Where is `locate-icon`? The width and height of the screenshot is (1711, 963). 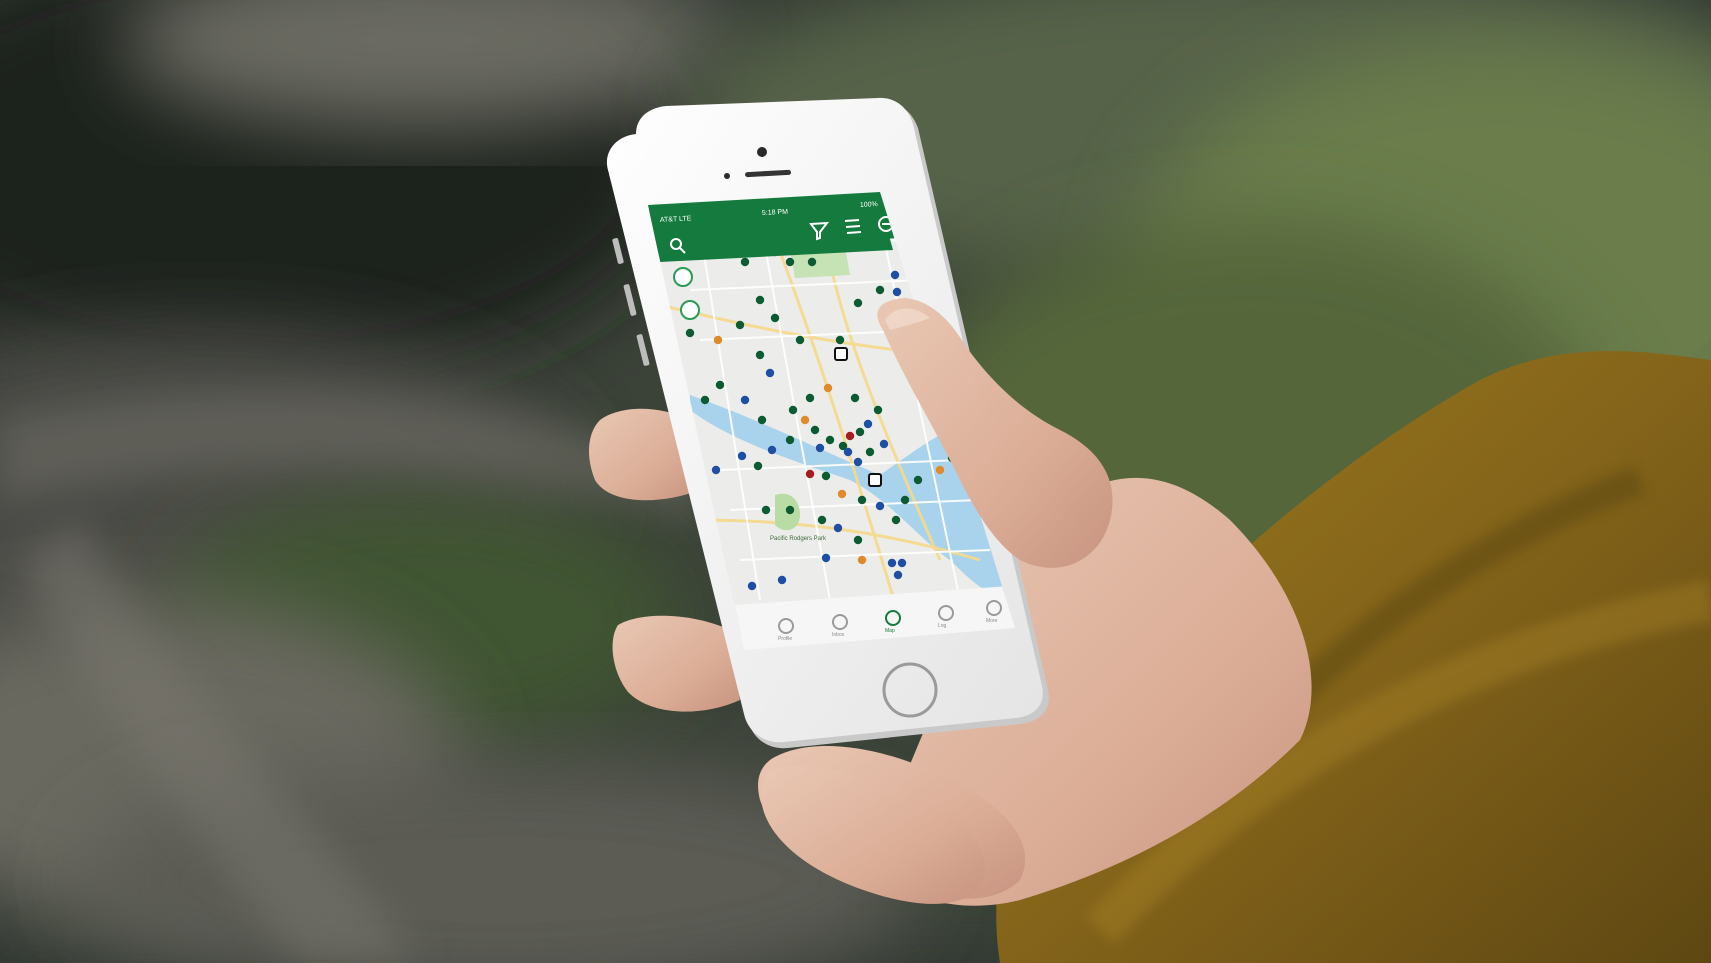 locate-icon is located at coordinates (683, 277).